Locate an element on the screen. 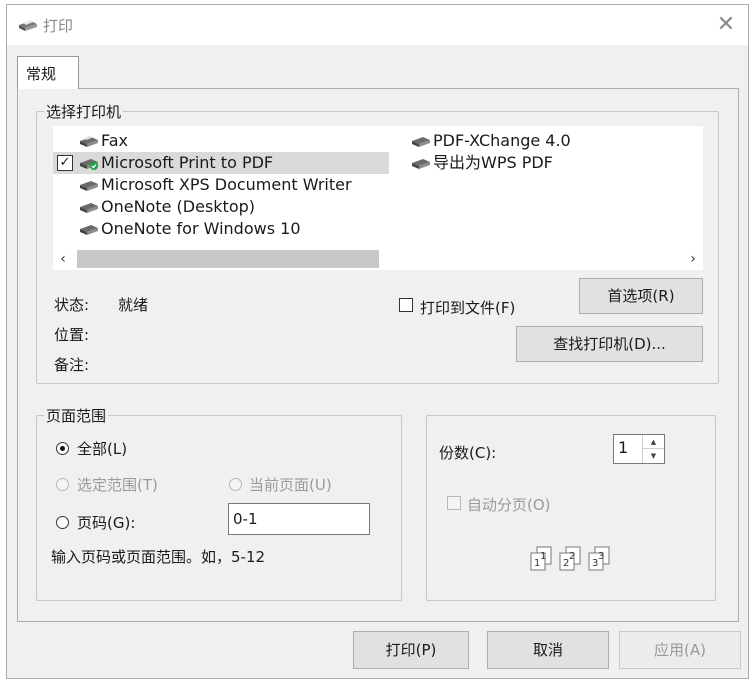  range-selection-label: 选定范围(T) is located at coordinates (117, 484).